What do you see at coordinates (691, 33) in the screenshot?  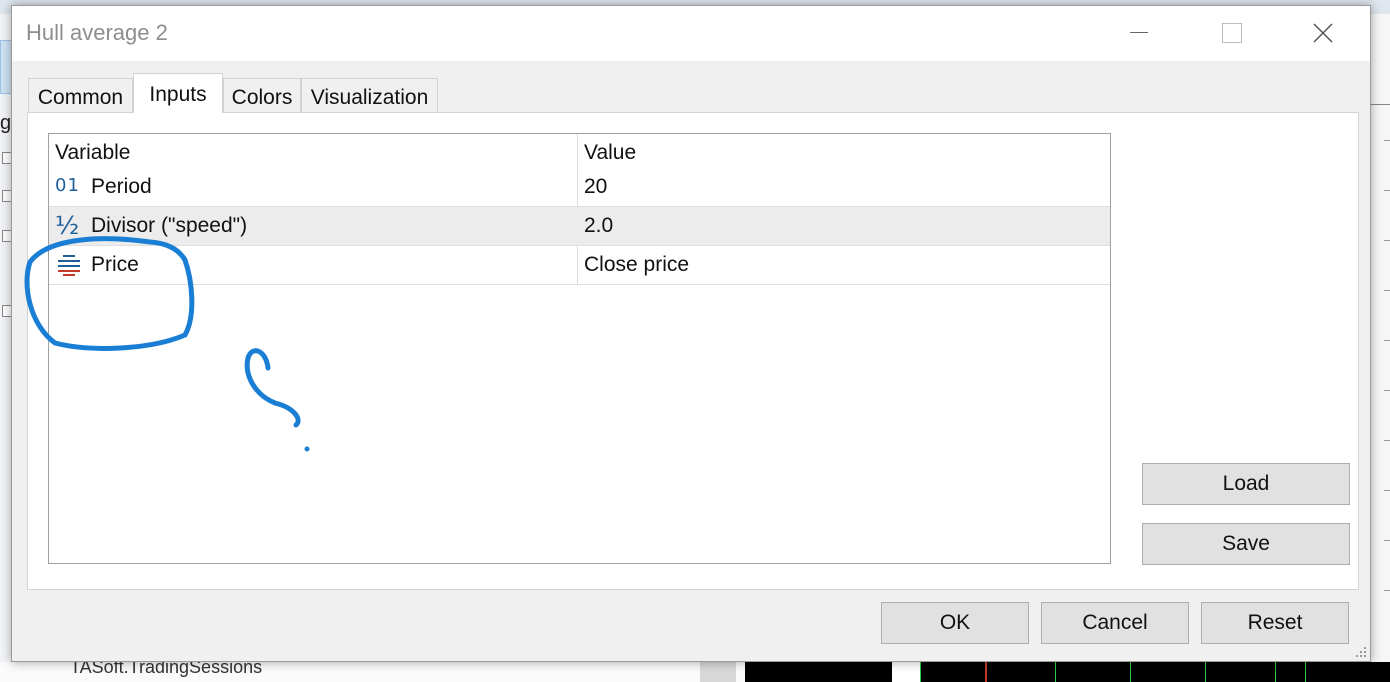 I see `title-bar: Hull average 2` at bounding box center [691, 33].